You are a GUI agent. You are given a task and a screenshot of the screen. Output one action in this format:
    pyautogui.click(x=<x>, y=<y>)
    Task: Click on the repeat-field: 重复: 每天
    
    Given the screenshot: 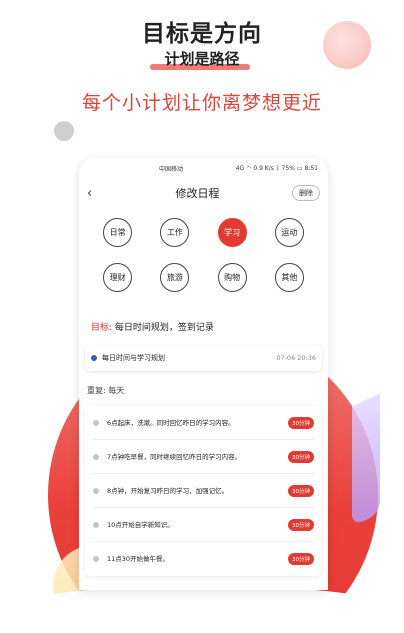 What is the action you would take?
    pyautogui.click(x=203, y=390)
    